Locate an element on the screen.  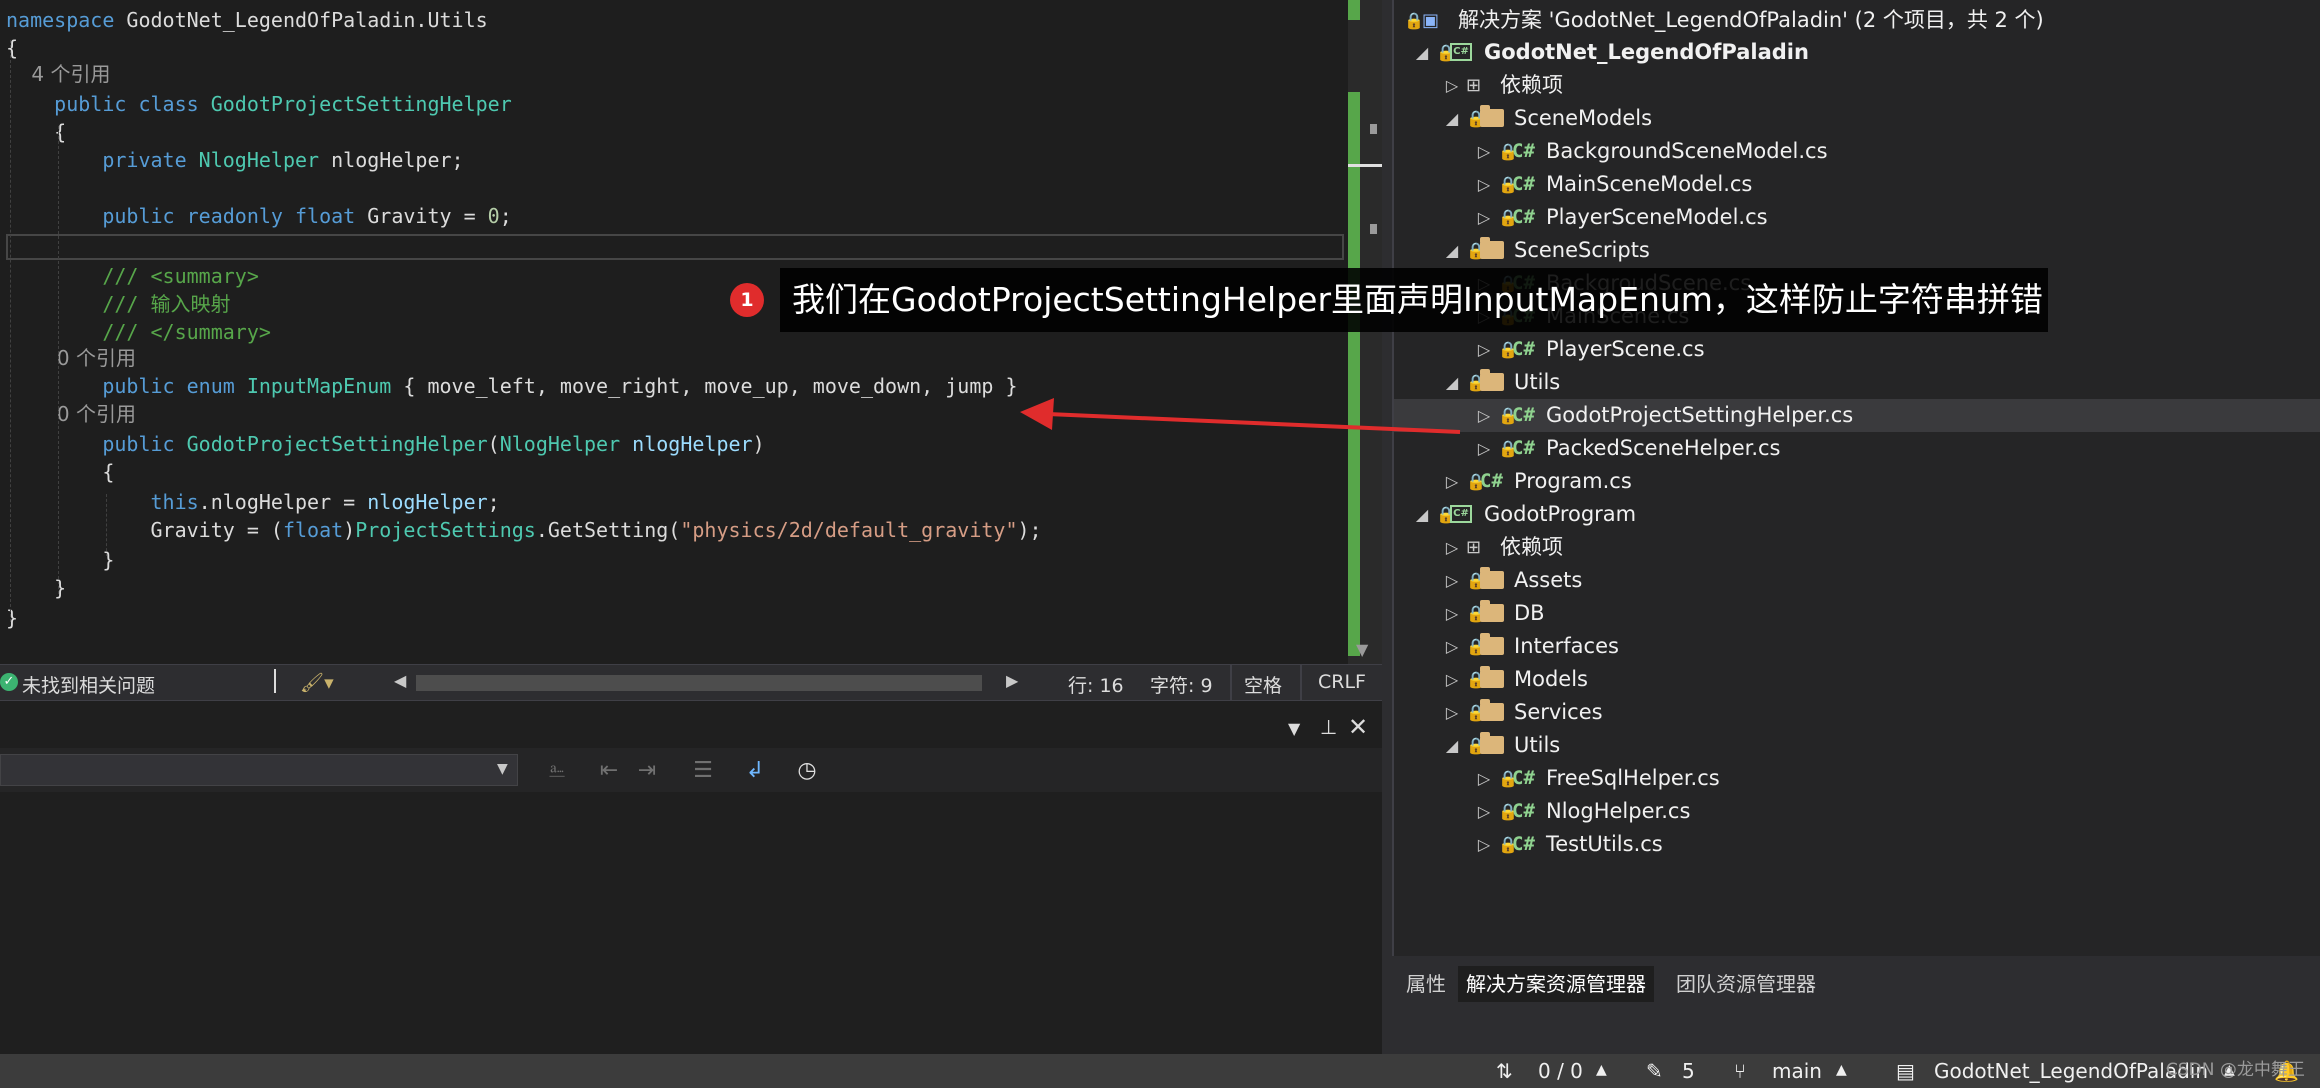
code-line: this.nlogHelper = nlogHelper; is located at coordinates (252, 502).